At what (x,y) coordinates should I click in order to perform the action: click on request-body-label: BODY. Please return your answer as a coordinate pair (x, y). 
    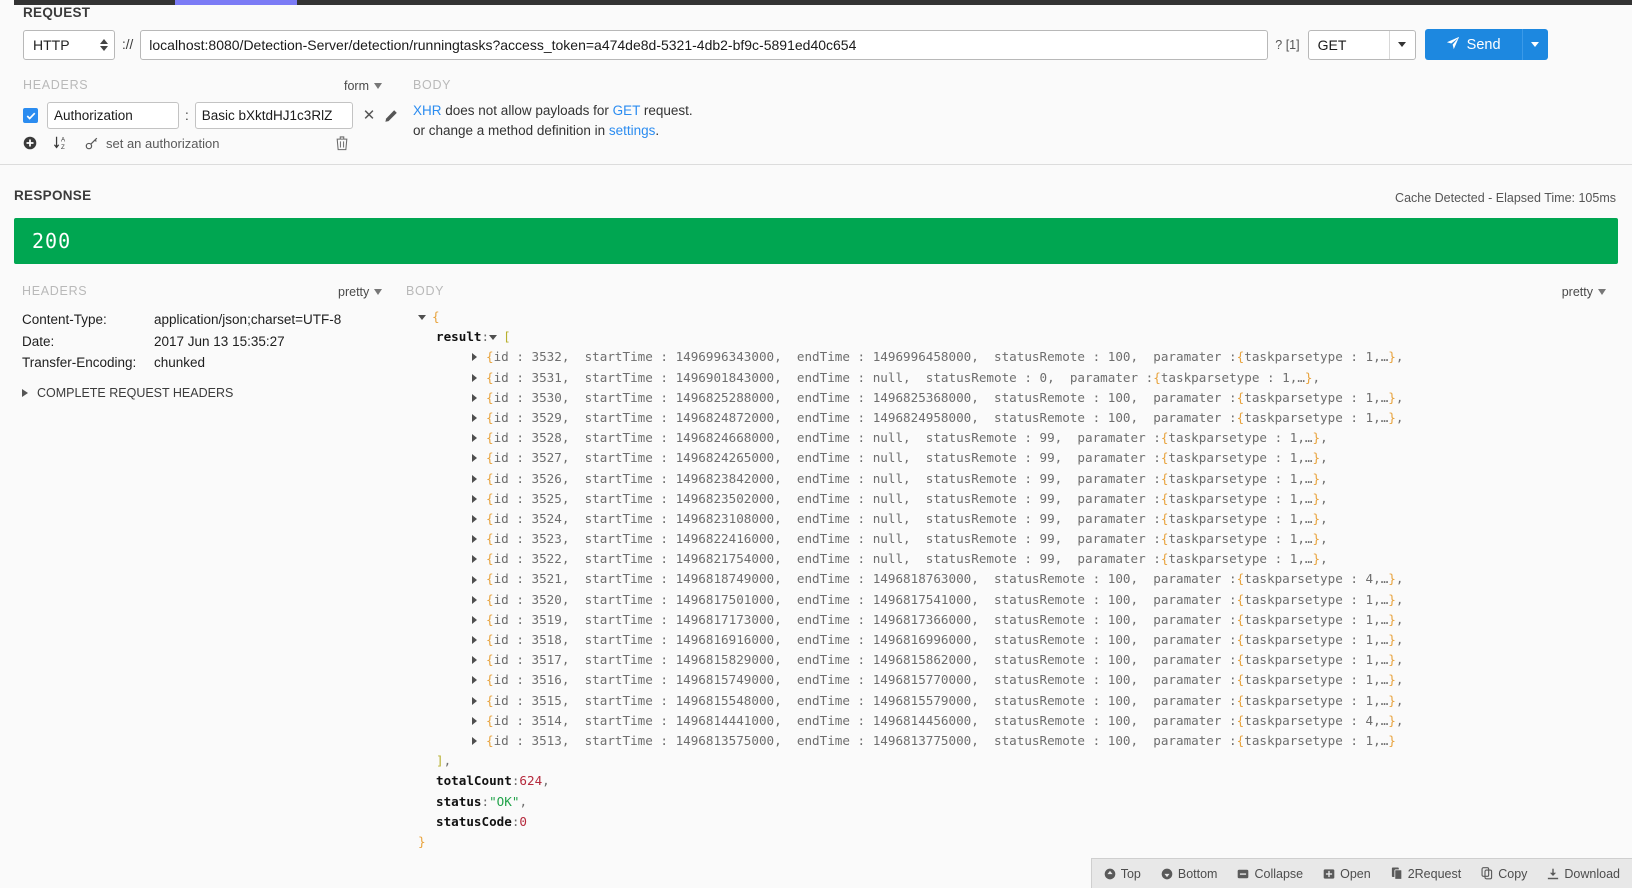
    Looking at the image, I should click on (432, 85).